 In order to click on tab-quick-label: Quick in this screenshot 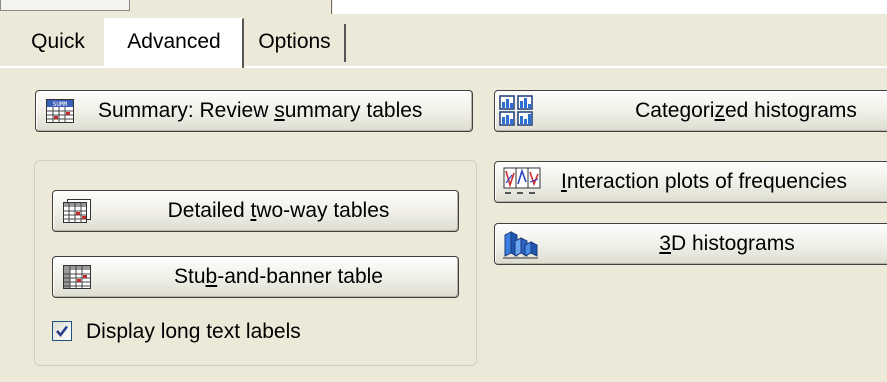, I will do `click(58, 41)`.